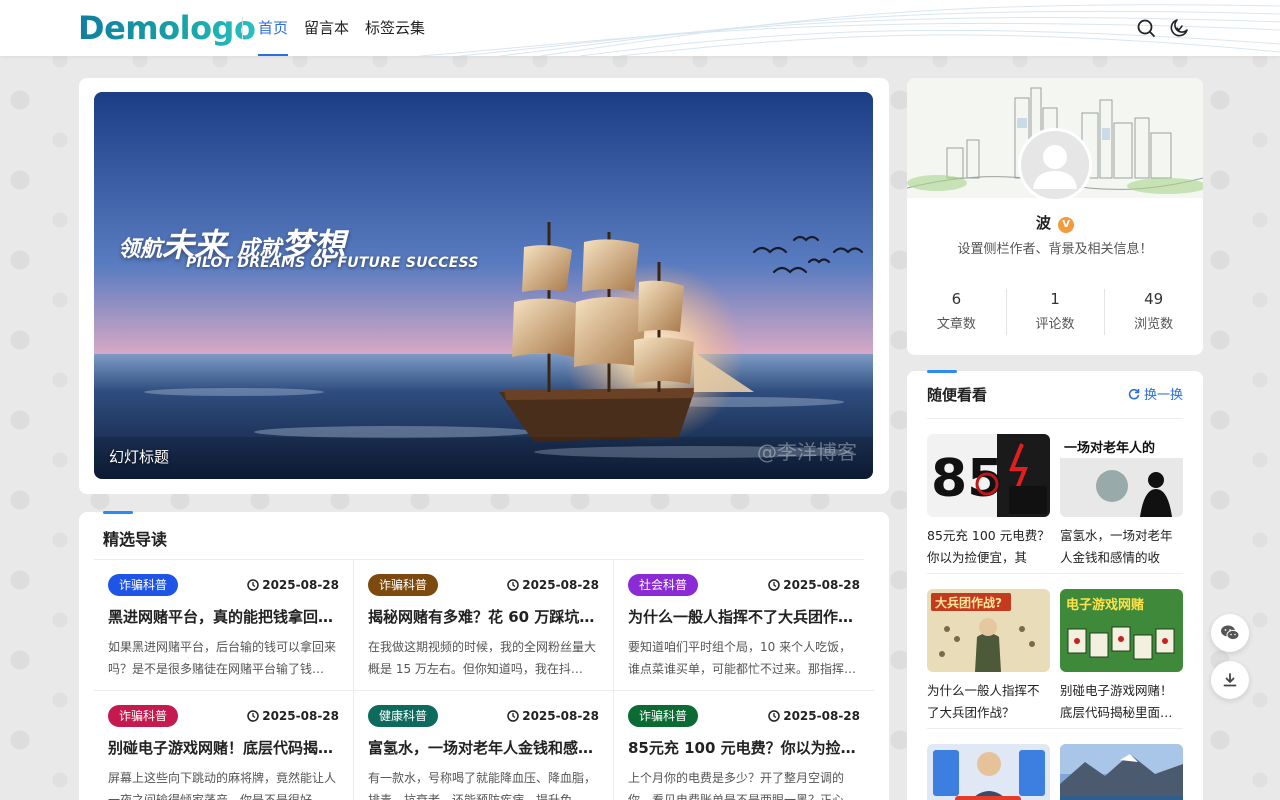 The image size is (1280, 800). I want to click on download-icon, so click(1230, 680).